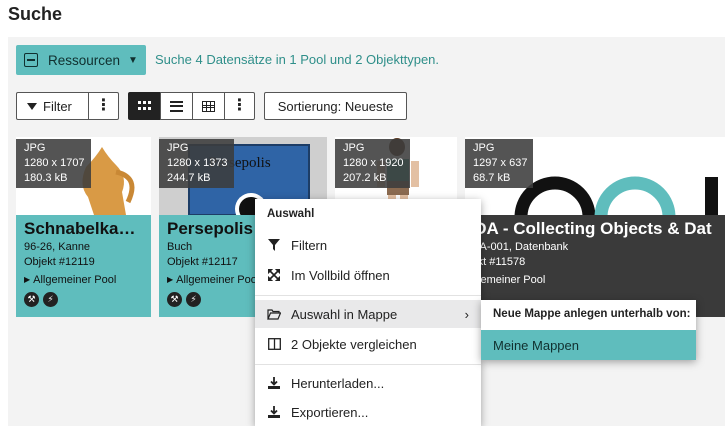 The image size is (725, 426). Describe the element at coordinates (592, 314) in the screenshot. I see `submenu-header: Neue Mappe anlegen unterhalb von:` at that location.